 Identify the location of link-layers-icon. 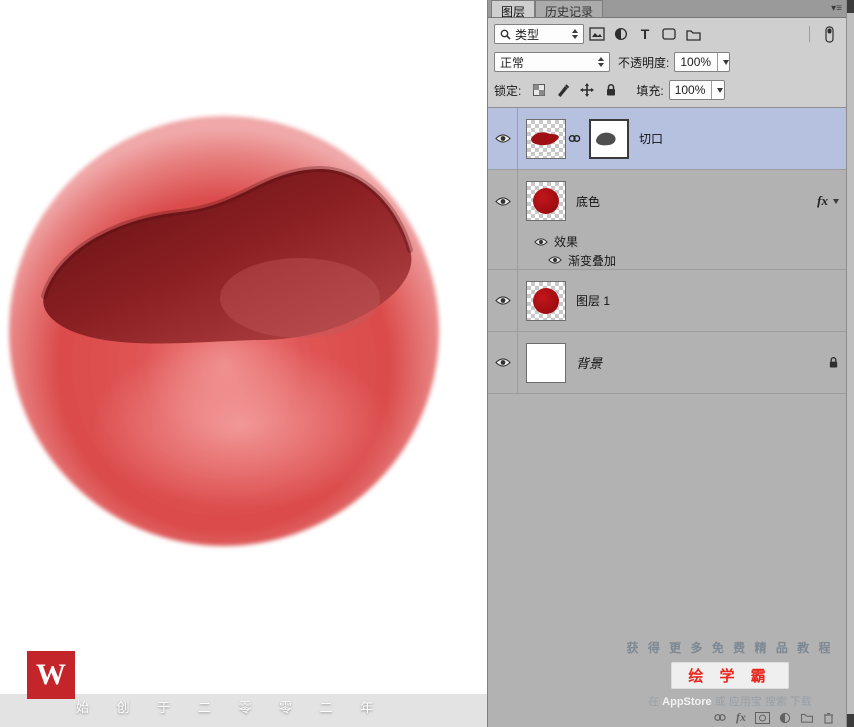
(720, 717).